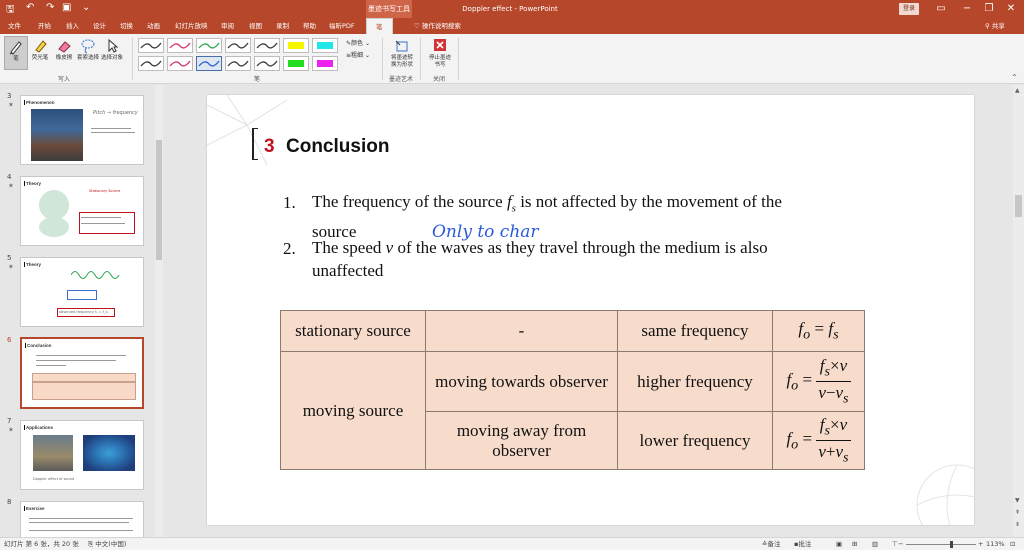 The height and width of the screenshot is (550, 1024). Describe the element at coordinates (945, 494) in the screenshot. I see `decorative-globe-graphic` at that location.